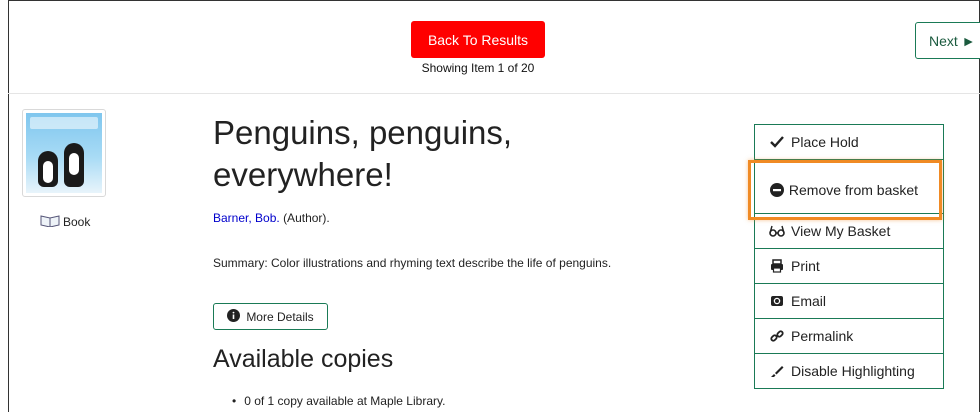 Image resolution: width=980 pixels, height=412 pixels. What do you see at coordinates (280, 316) in the screenshot?
I see `more-details-label: More Details` at bounding box center [280, 316].